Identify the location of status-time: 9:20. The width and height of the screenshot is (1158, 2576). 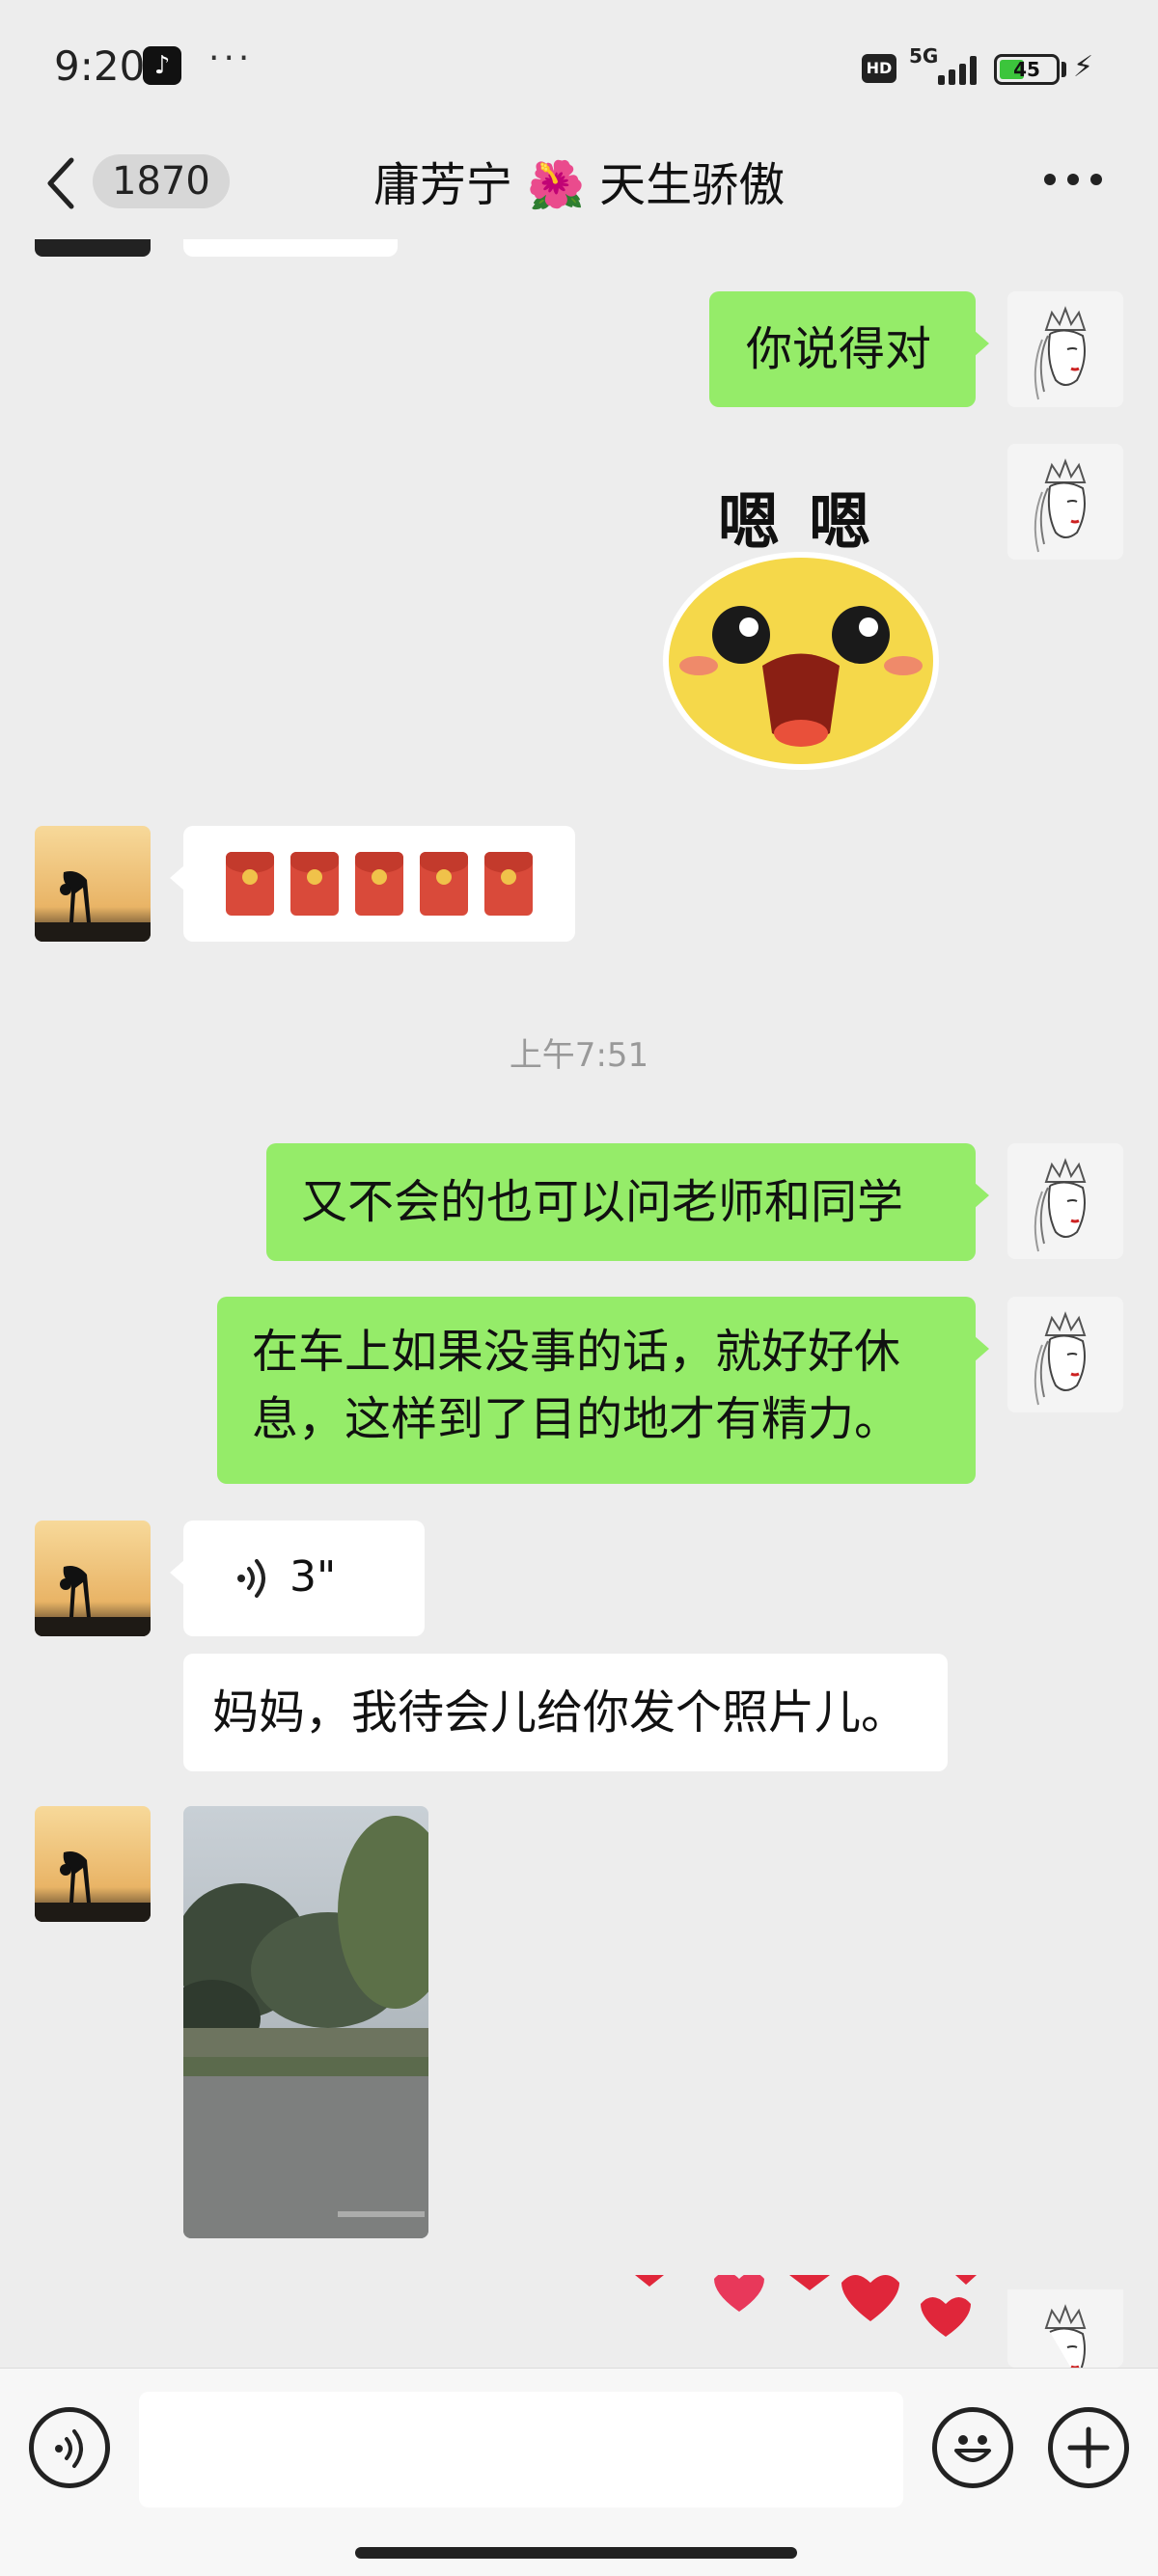
(100, 66).